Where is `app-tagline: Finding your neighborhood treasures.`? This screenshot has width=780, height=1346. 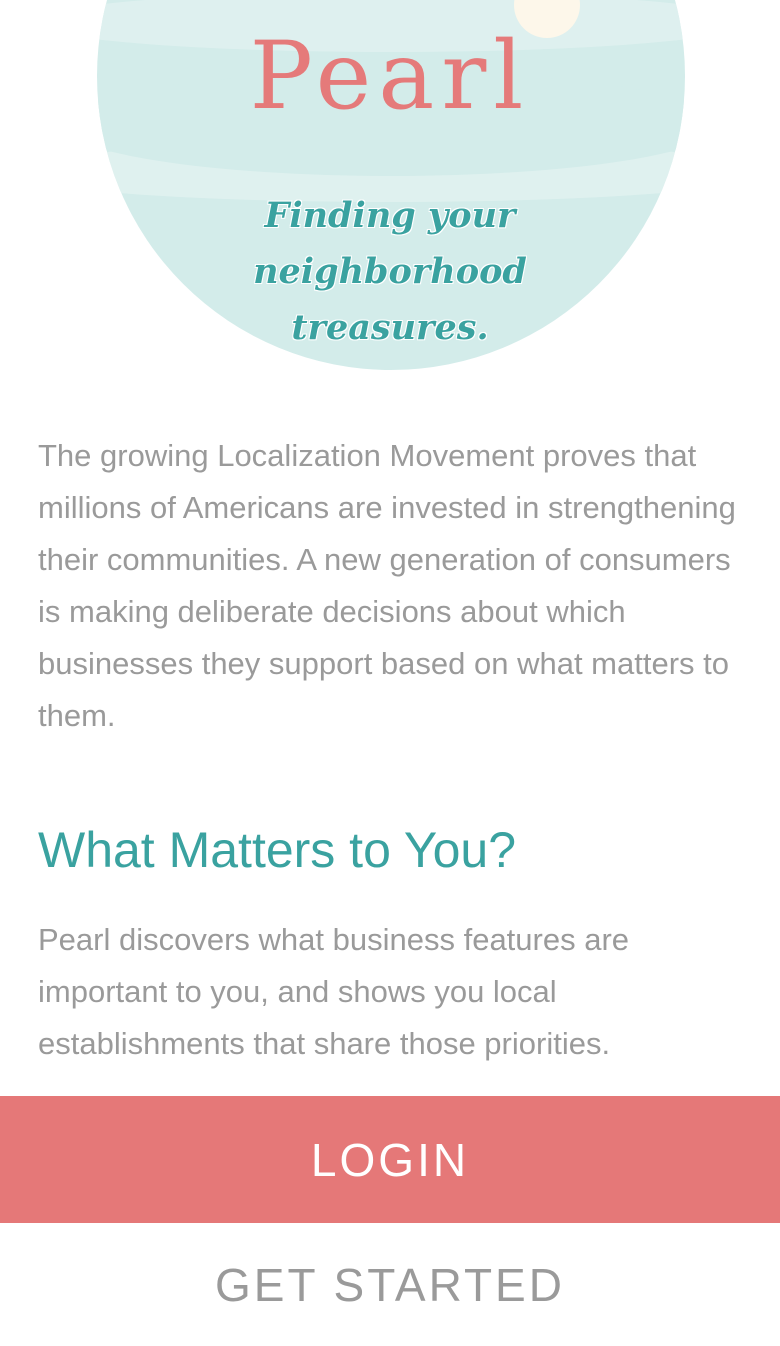
app-tagline: Finding your neighborhood treasures. is located at coordinates (390, 271).